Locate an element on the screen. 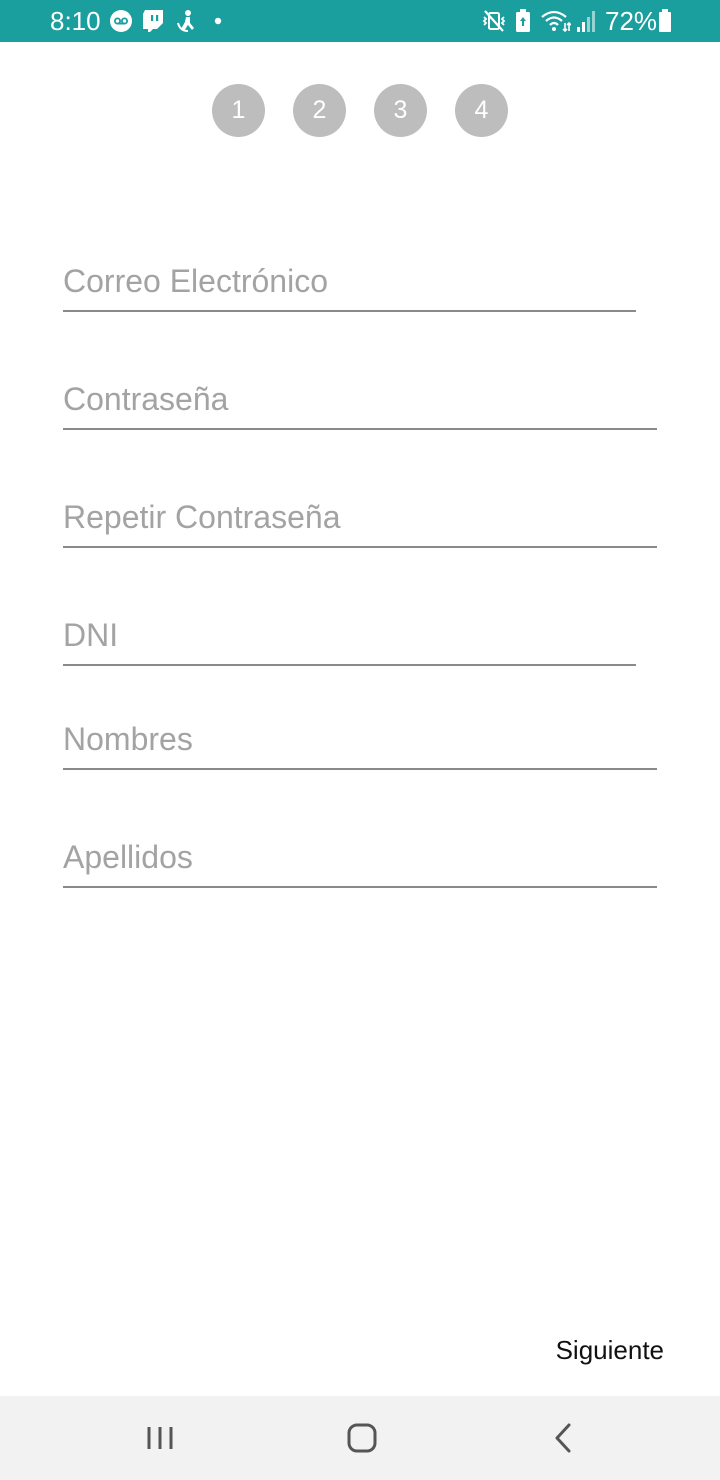 The image size is (720, 1480). email-field is located at coordinates (349, 282).